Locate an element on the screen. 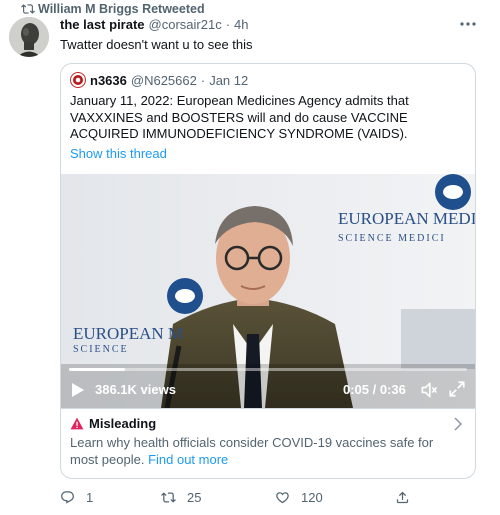  retweet-button: 25 is located at coordinates (181, 497).